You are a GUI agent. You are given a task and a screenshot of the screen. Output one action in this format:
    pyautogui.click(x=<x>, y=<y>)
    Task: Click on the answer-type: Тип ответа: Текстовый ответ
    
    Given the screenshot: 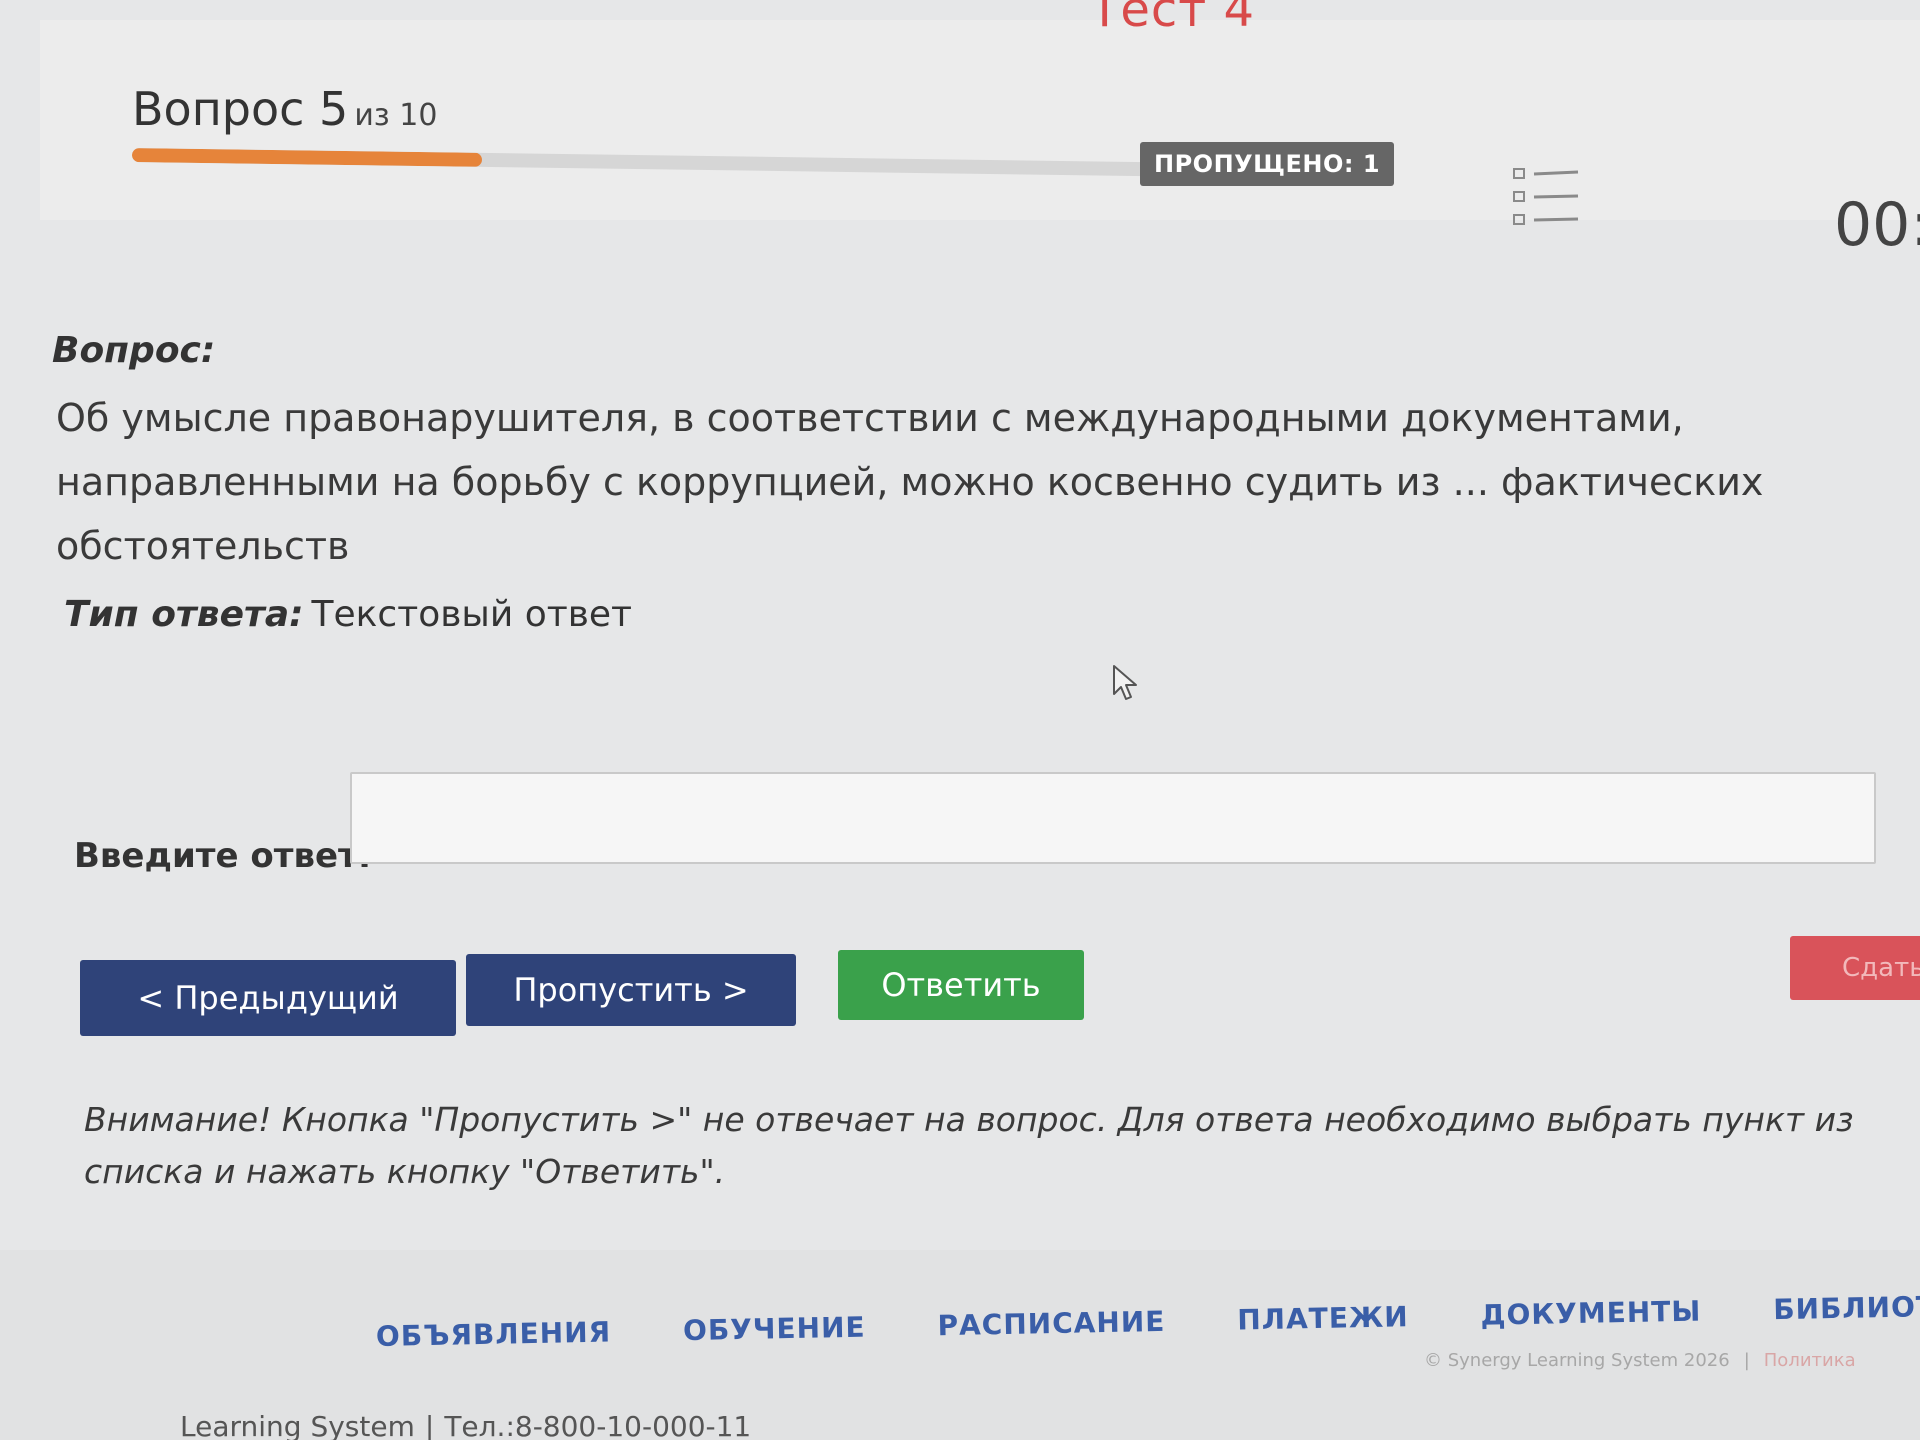 What is the action you would take?
    pyautogui.click(x=348, y=614)
    